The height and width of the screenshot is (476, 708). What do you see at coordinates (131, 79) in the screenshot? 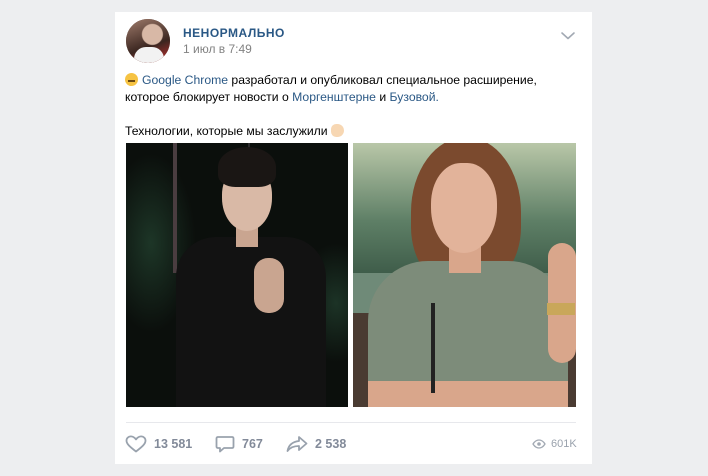
I see `zipper-mouth-face-icon` at bounding box center [131, 79].